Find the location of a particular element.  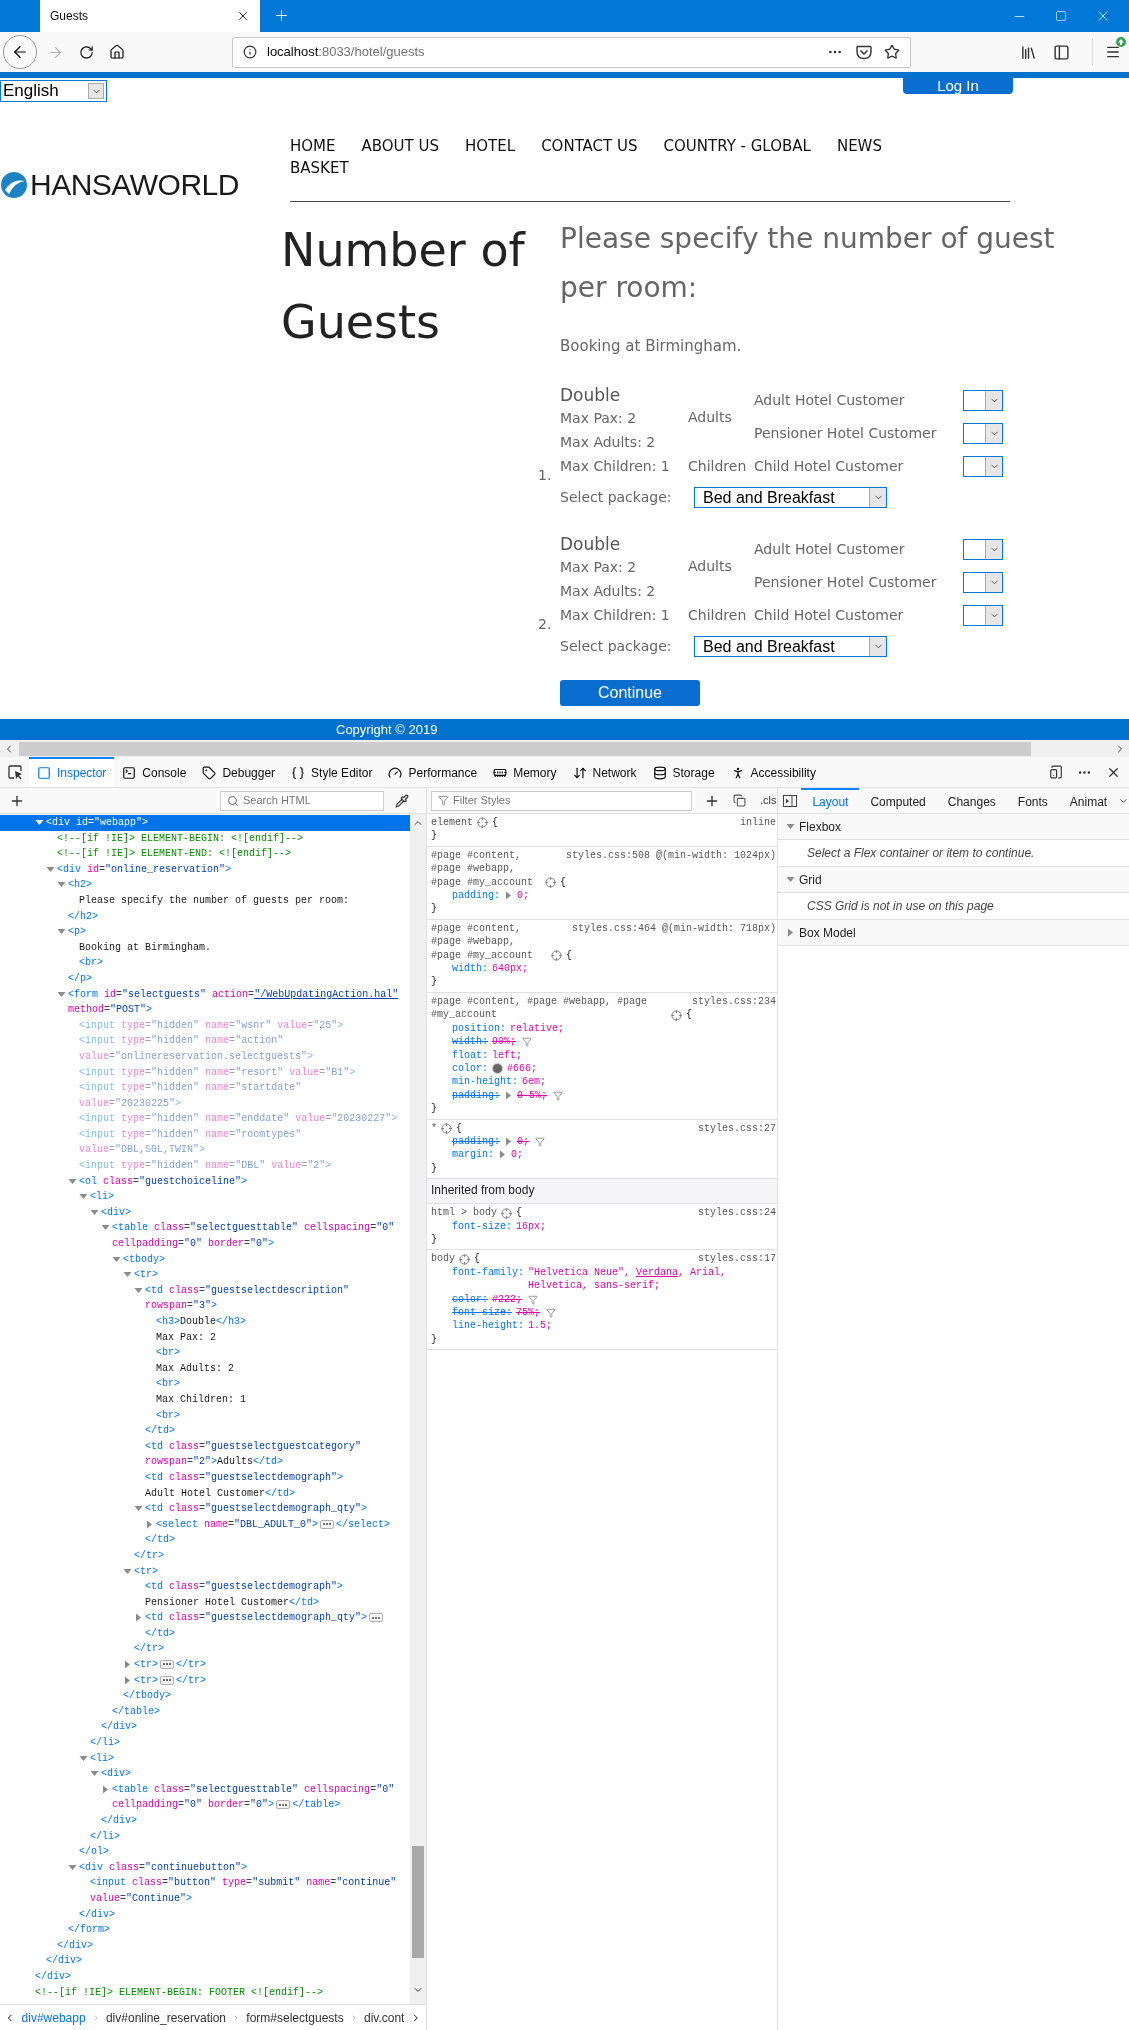

breadcrumb: div.cont is located at coordinates (384, 2017).